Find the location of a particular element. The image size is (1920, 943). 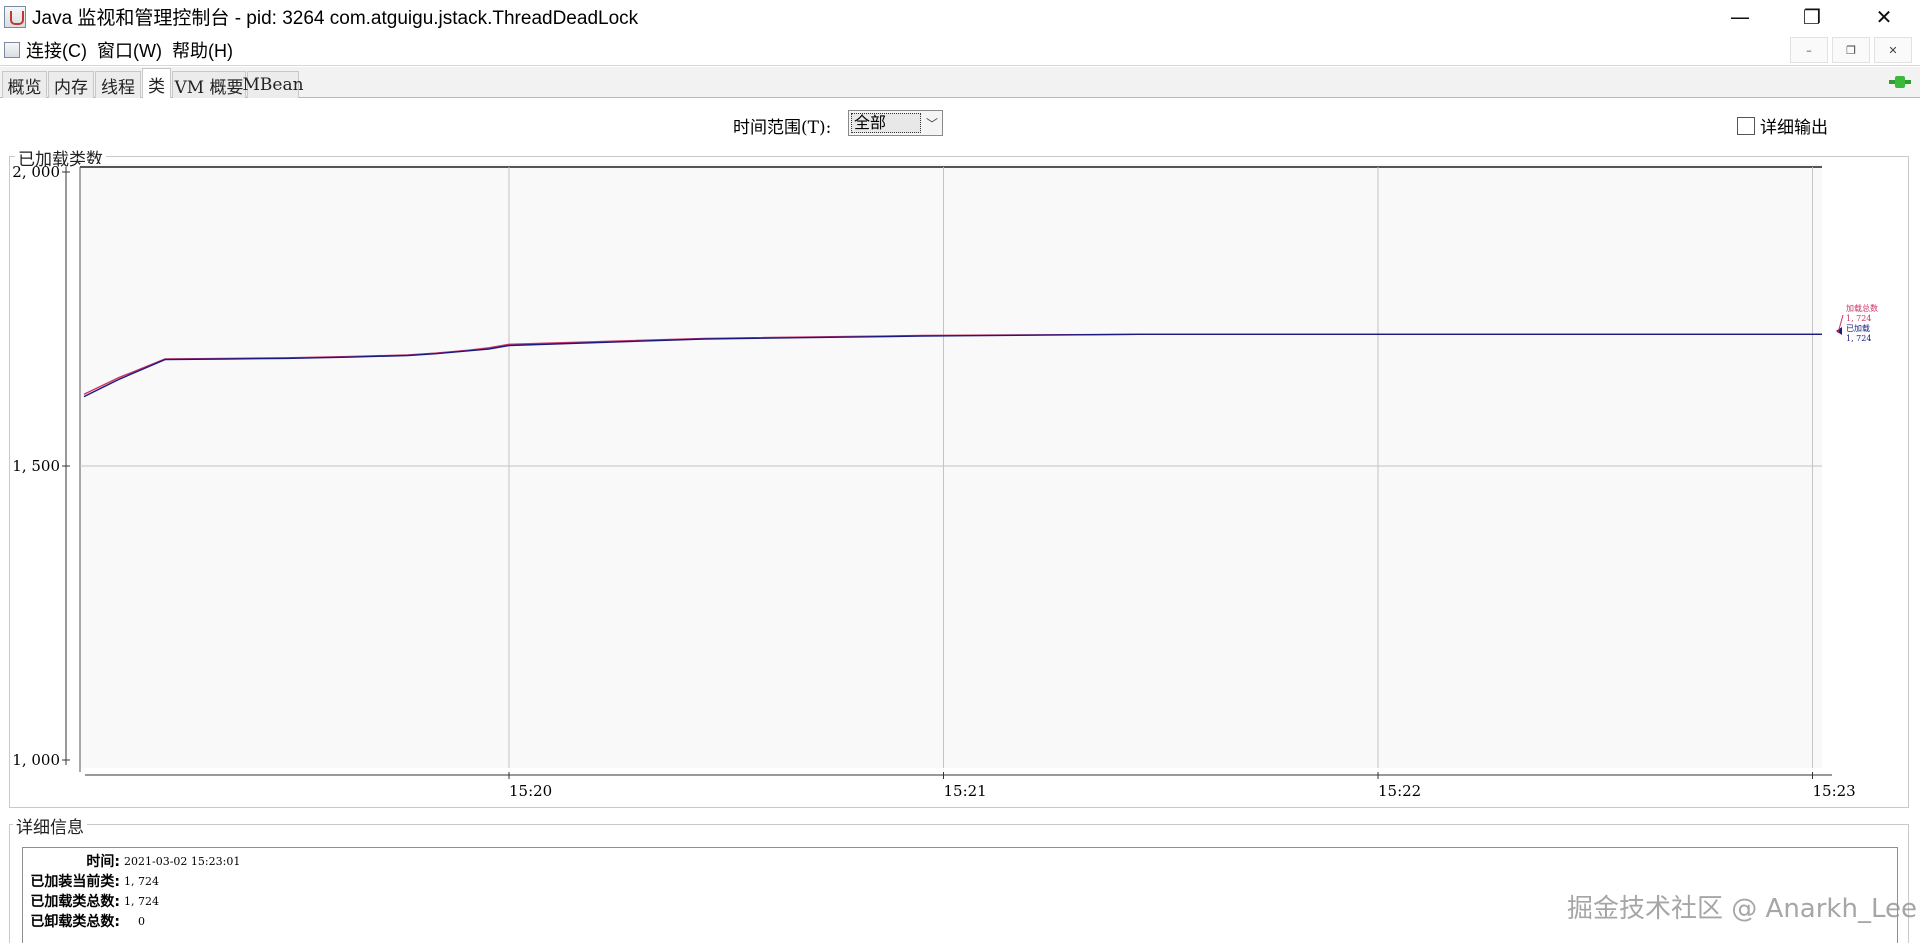

detail-label: 已卸载类总数: is located at coordinates (75, 922).